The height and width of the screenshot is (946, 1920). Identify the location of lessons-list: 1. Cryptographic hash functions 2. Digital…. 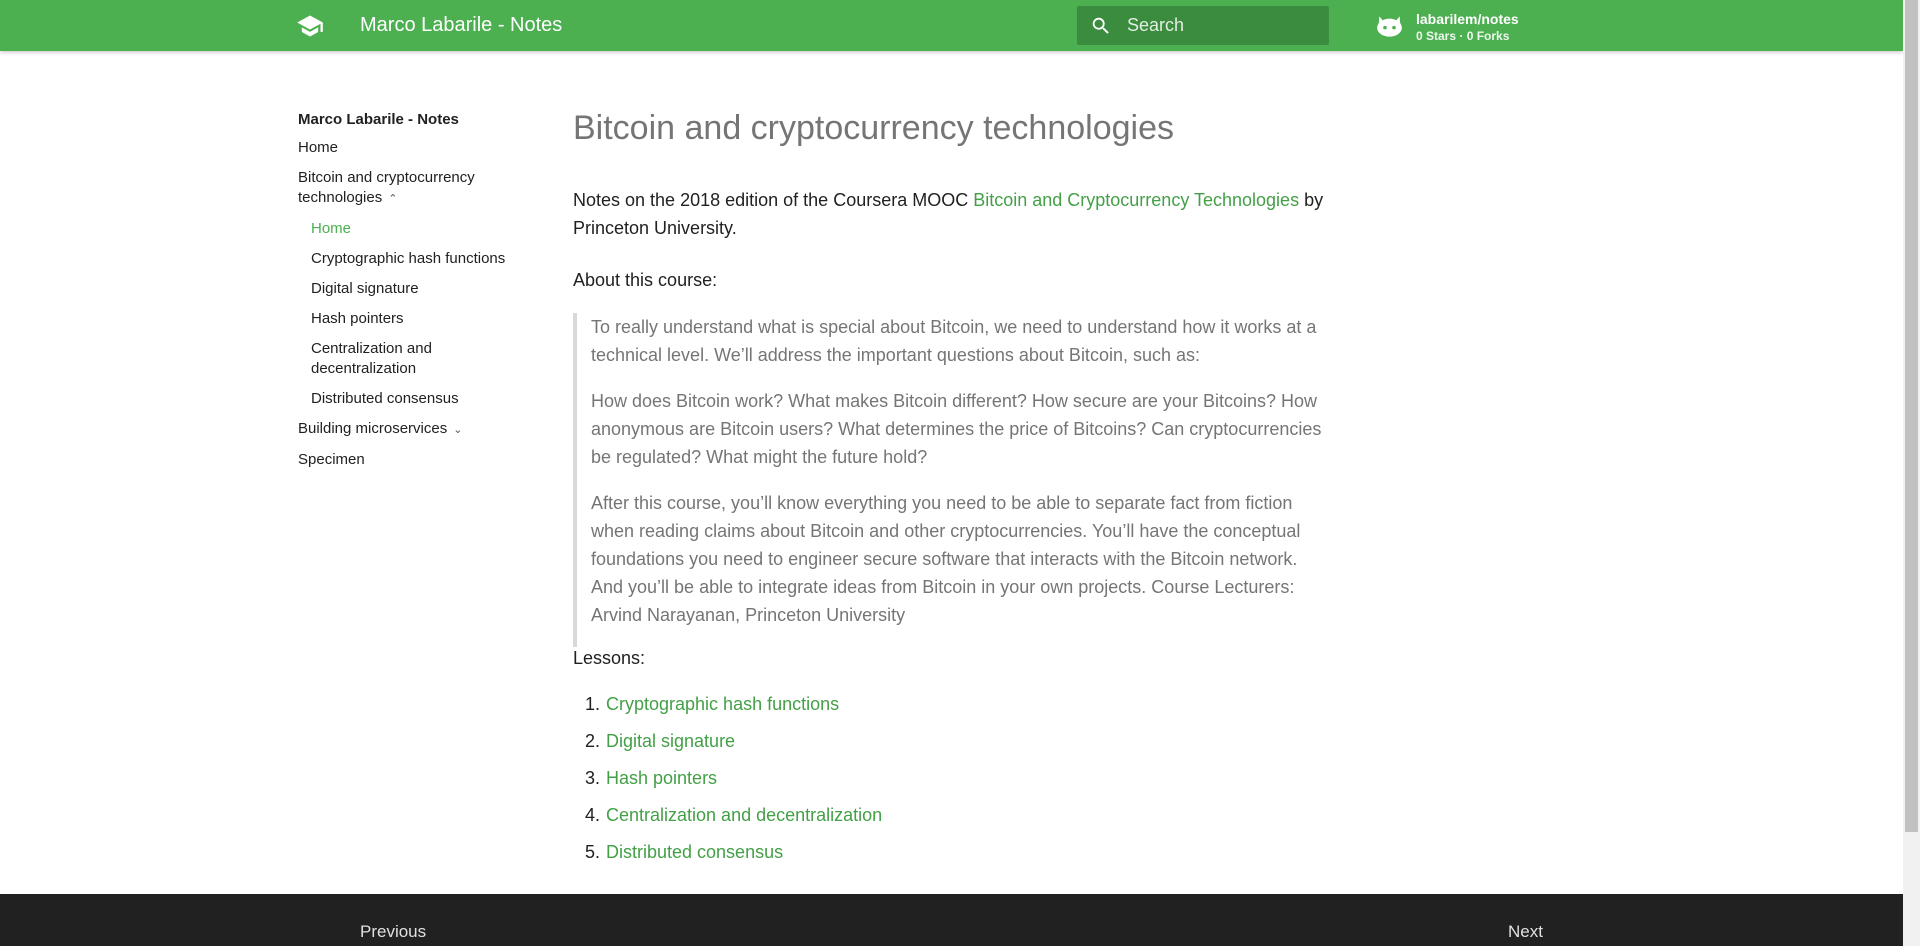
(727, 782).